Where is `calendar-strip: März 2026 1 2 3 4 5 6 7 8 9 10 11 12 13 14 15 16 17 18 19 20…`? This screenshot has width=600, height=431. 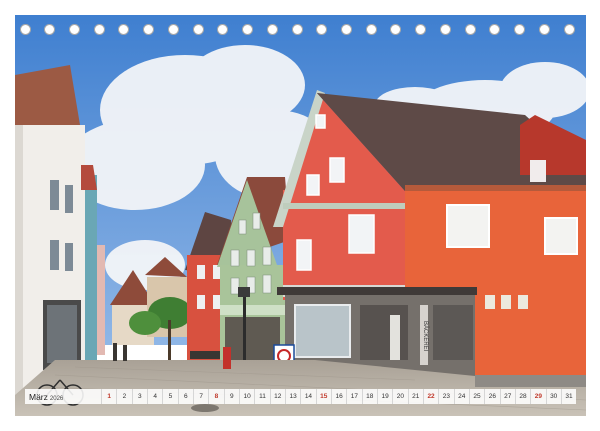
calendar-strip: März 2026 1 2 3 4 5 6 7 8 9 10 11 12 13 14 15 16 17 18 19 20… is located at coordinates (300, 396).